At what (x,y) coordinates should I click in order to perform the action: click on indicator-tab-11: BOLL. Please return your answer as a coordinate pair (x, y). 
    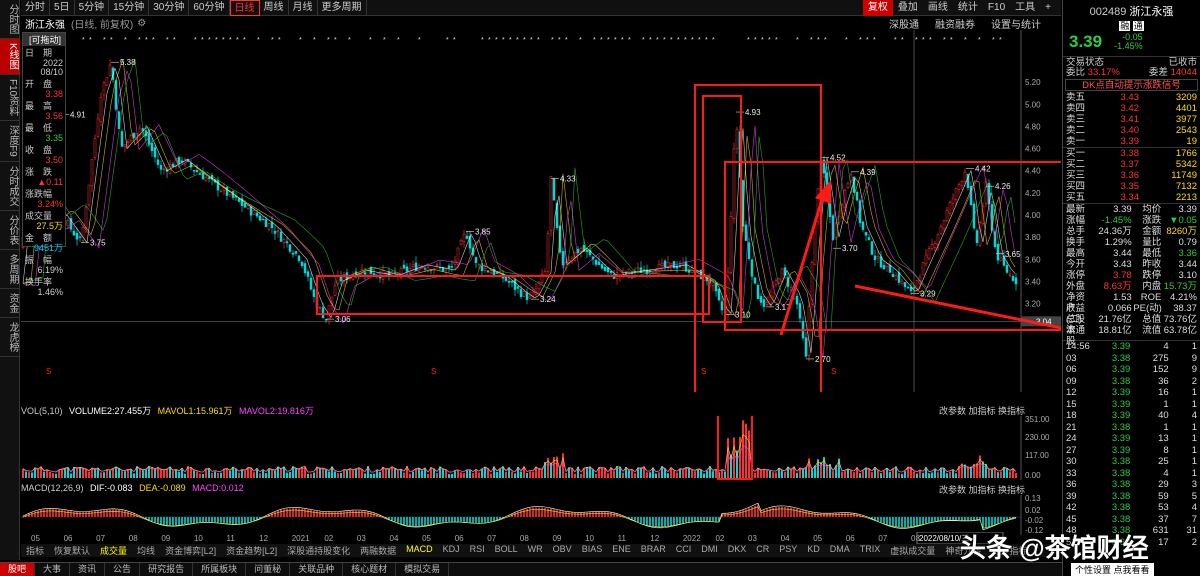
    Looking at the image, I should click on (506, 550).